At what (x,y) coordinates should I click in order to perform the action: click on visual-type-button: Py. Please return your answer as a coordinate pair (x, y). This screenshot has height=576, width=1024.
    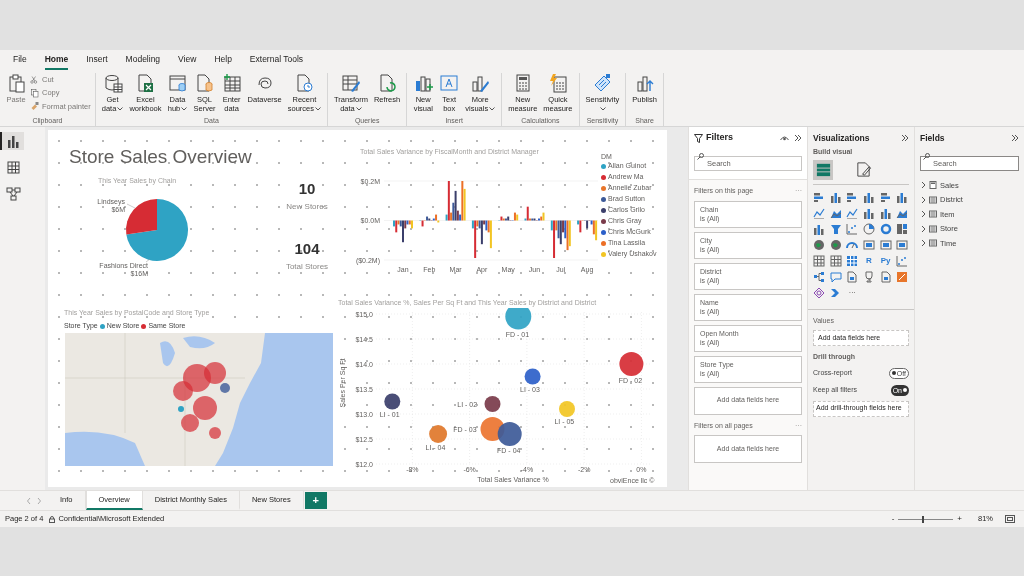
    Looking at the image, I should click on (885, 260).